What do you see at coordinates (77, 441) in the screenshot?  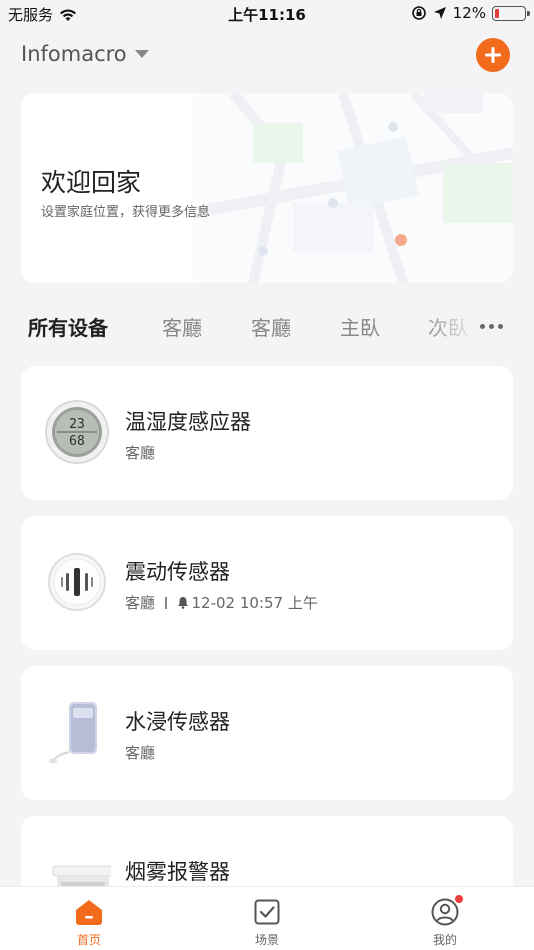 I see `humidity-reading: 68` at bounding box center [77, 441].